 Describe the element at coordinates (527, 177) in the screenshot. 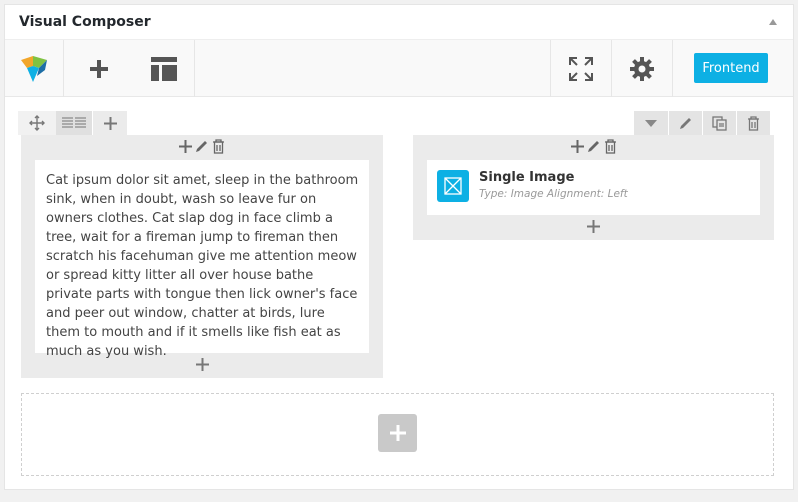

I see `element-title: Single Image` at that location.